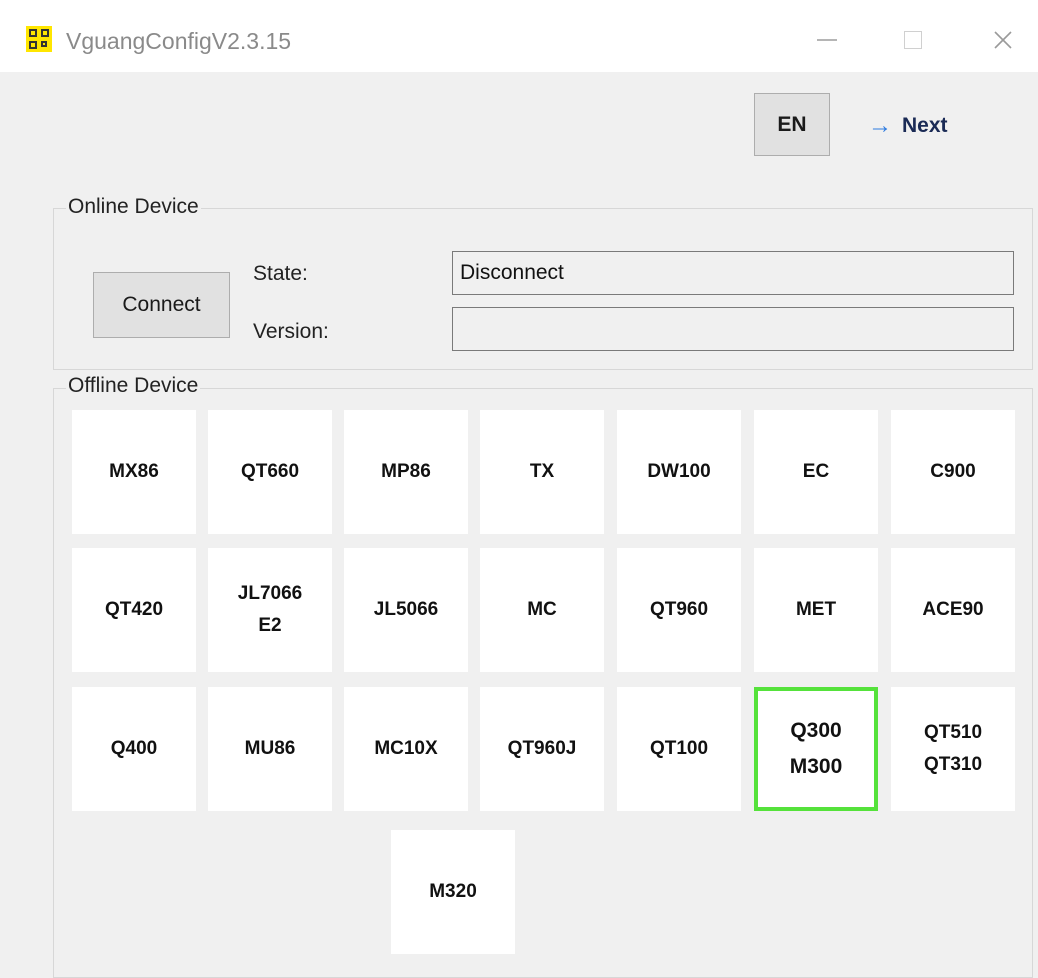 The width and height of the screenshot is (1038, 978). What do you see at coordinates (679, 472) in the screenshot?
I see `device-button: DW100` at bounding box center [679, 472].